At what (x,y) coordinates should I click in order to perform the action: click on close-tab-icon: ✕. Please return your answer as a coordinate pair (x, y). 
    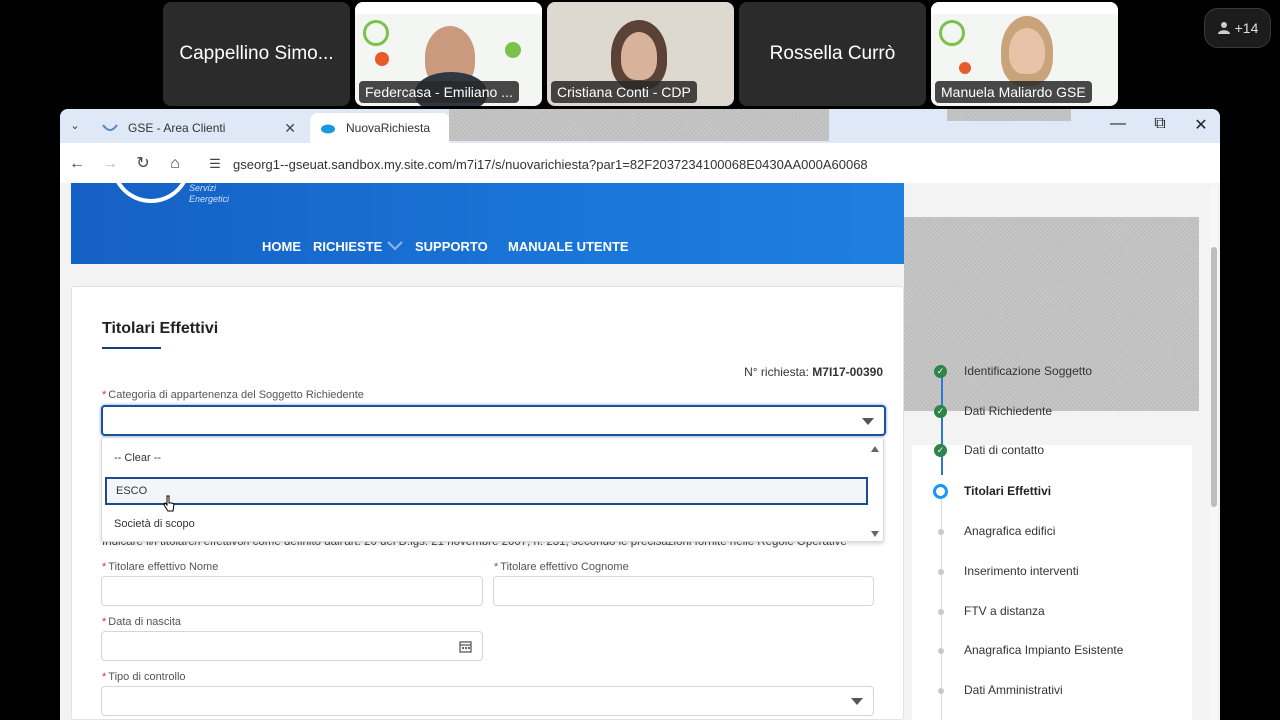
    Looking at the image, I should click on (290, 128).